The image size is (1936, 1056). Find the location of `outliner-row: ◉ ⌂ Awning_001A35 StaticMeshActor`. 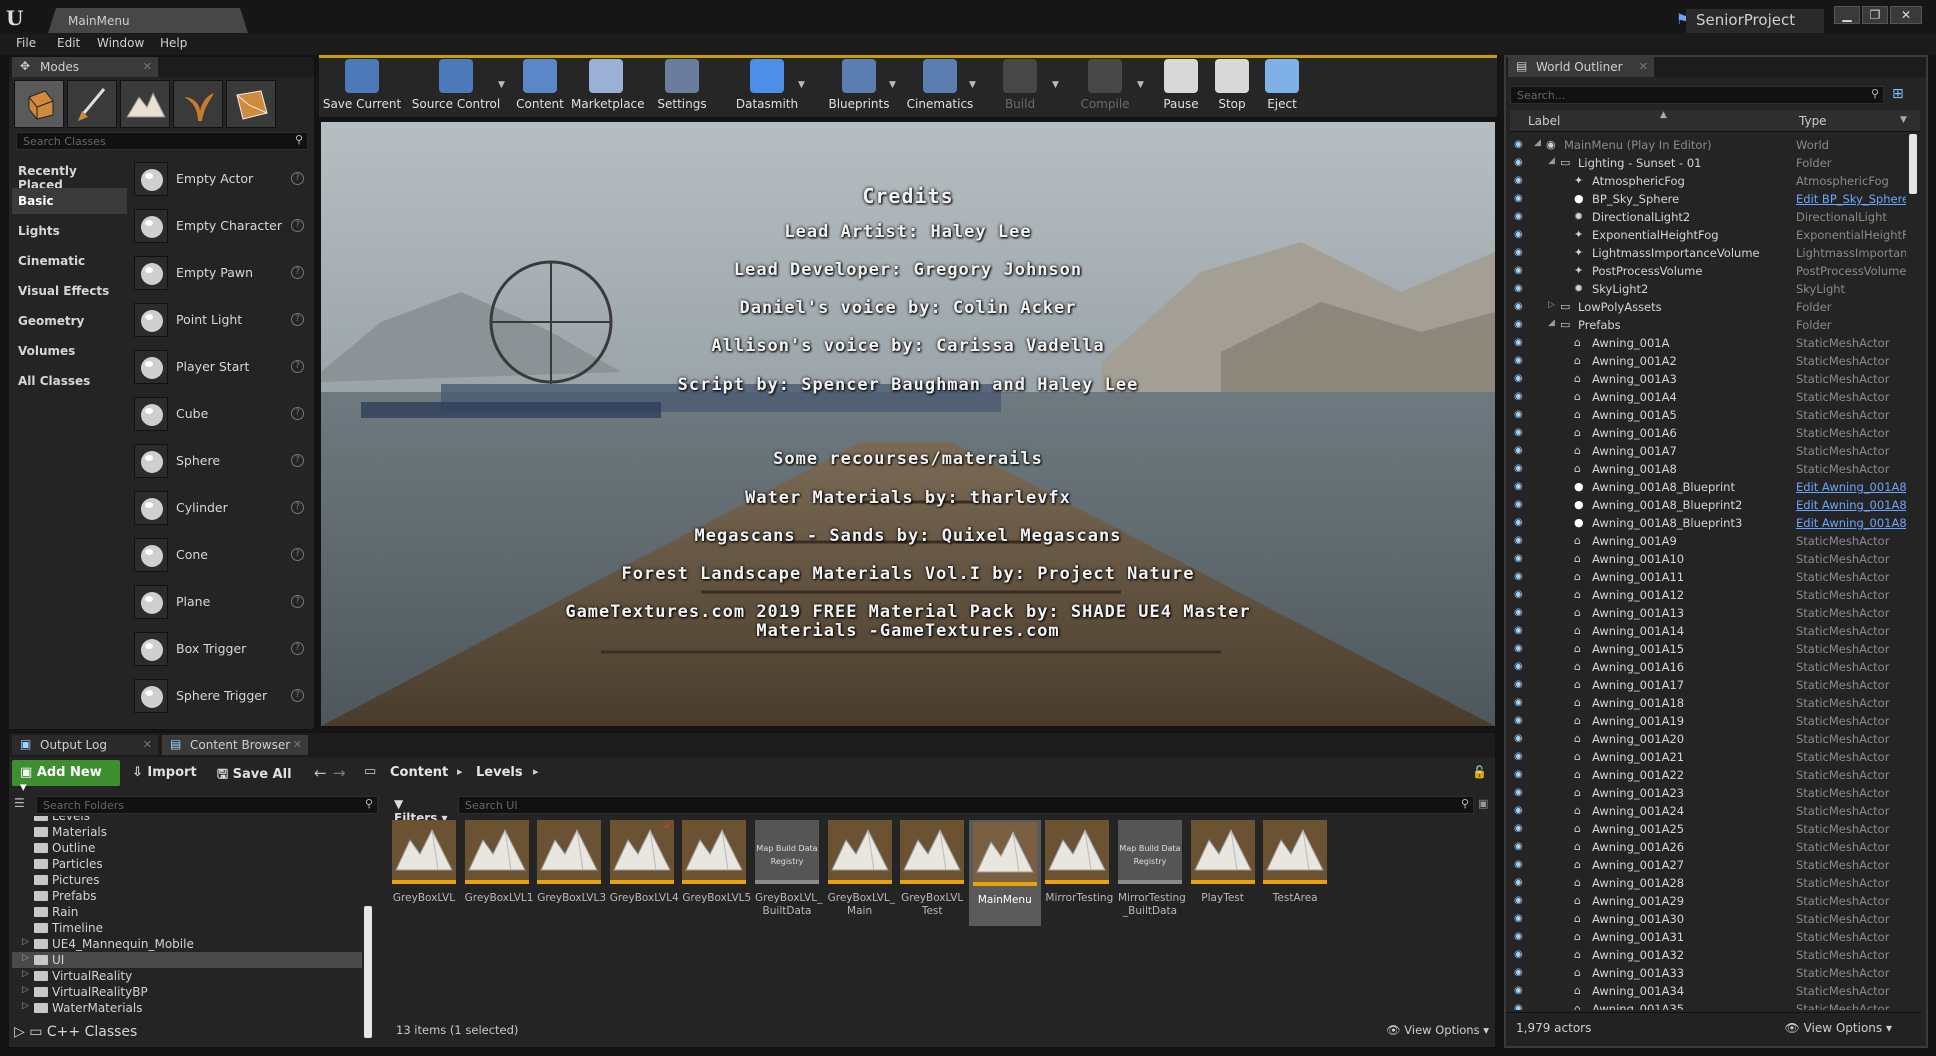

outliner-row: ◉ ⌂ Awning_001A35 StaticMeshActor is located at coordinates (1714, 1005).